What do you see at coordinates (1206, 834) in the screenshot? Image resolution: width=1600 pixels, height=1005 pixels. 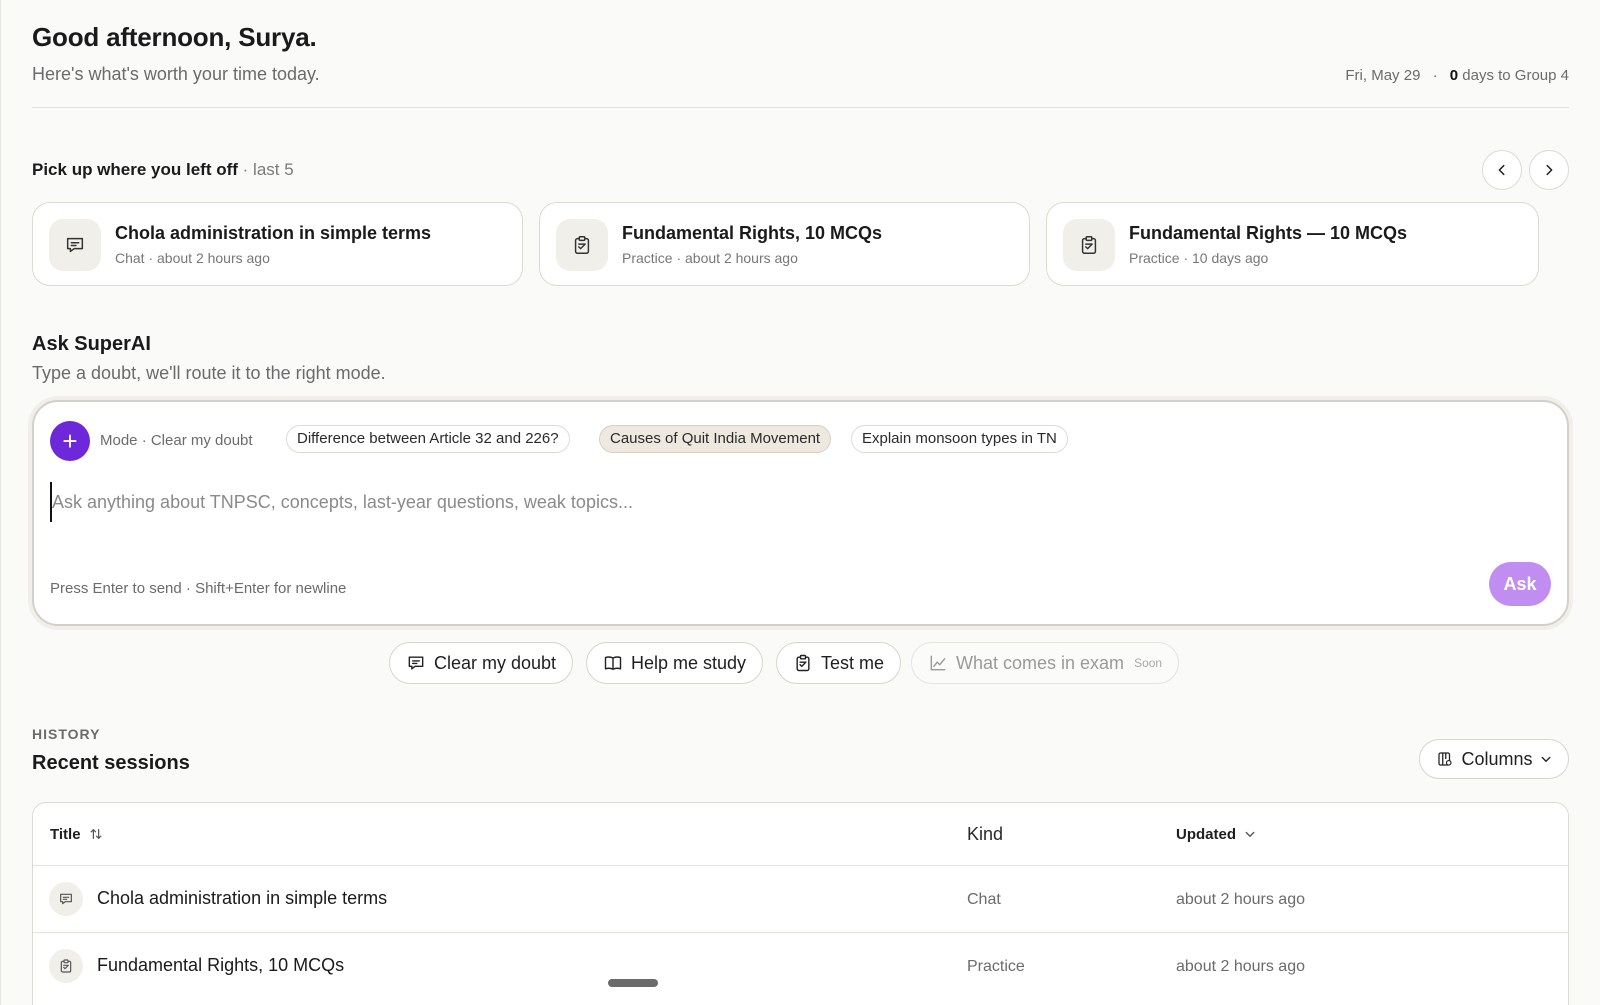 I see `header-label: Updated` at bounding box center [1206, 834].